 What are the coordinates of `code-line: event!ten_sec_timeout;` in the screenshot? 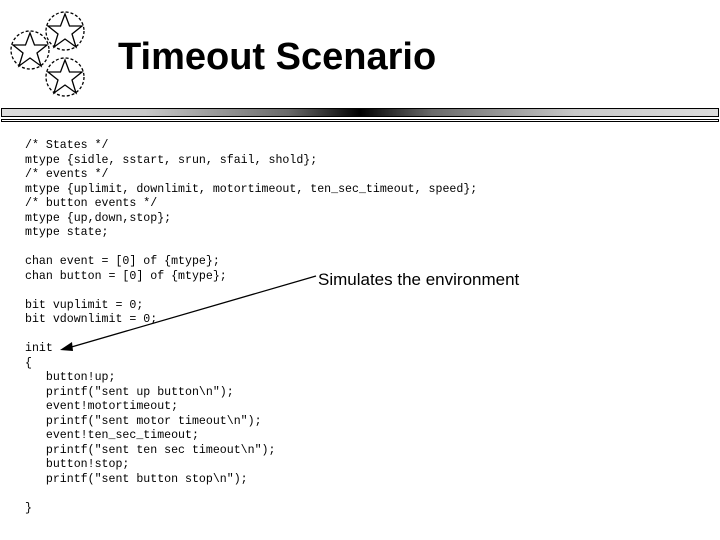 It's located at (112, 435).